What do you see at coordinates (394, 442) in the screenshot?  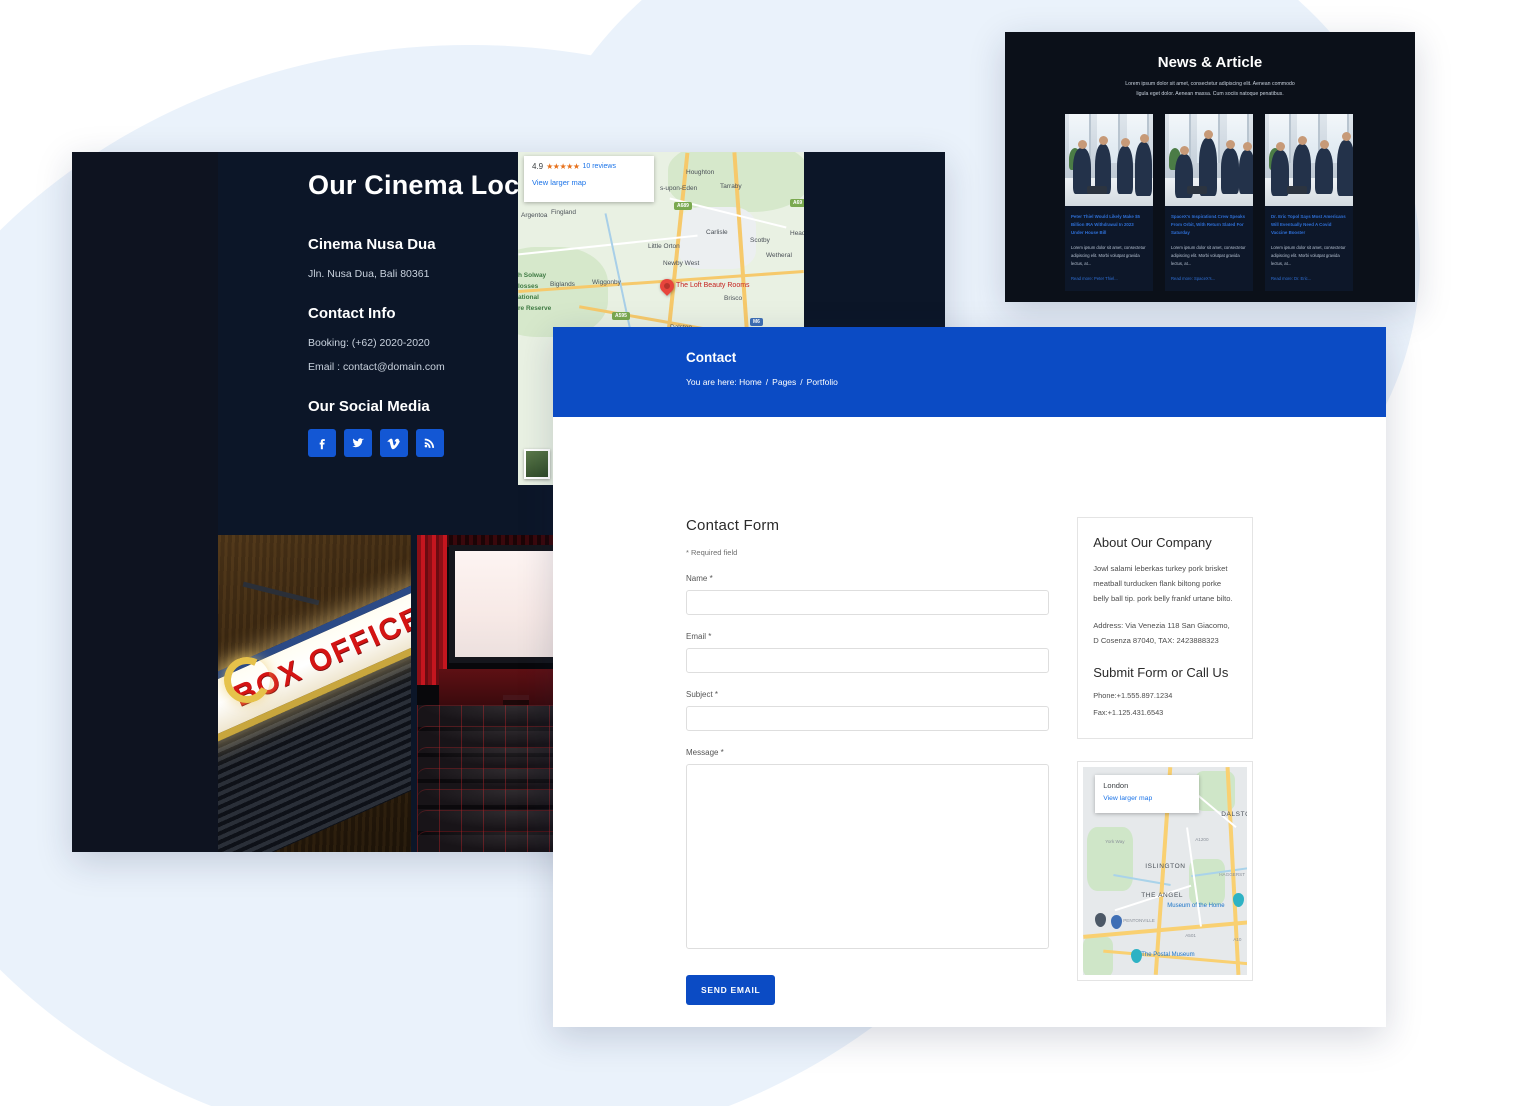 I see `vimeo-icon` at bounding box center [394, 442].